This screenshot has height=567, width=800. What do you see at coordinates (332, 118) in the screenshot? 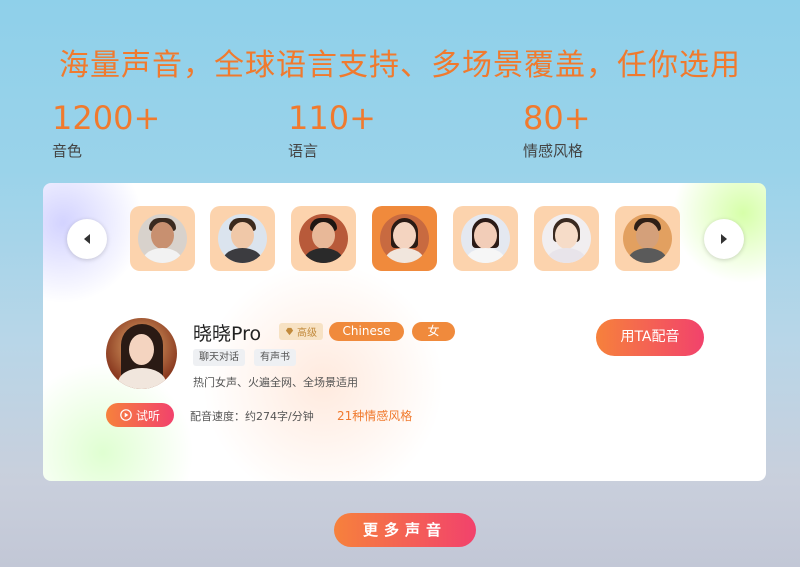
I see `stat-value: 110+` at bounding box center [332, 118].